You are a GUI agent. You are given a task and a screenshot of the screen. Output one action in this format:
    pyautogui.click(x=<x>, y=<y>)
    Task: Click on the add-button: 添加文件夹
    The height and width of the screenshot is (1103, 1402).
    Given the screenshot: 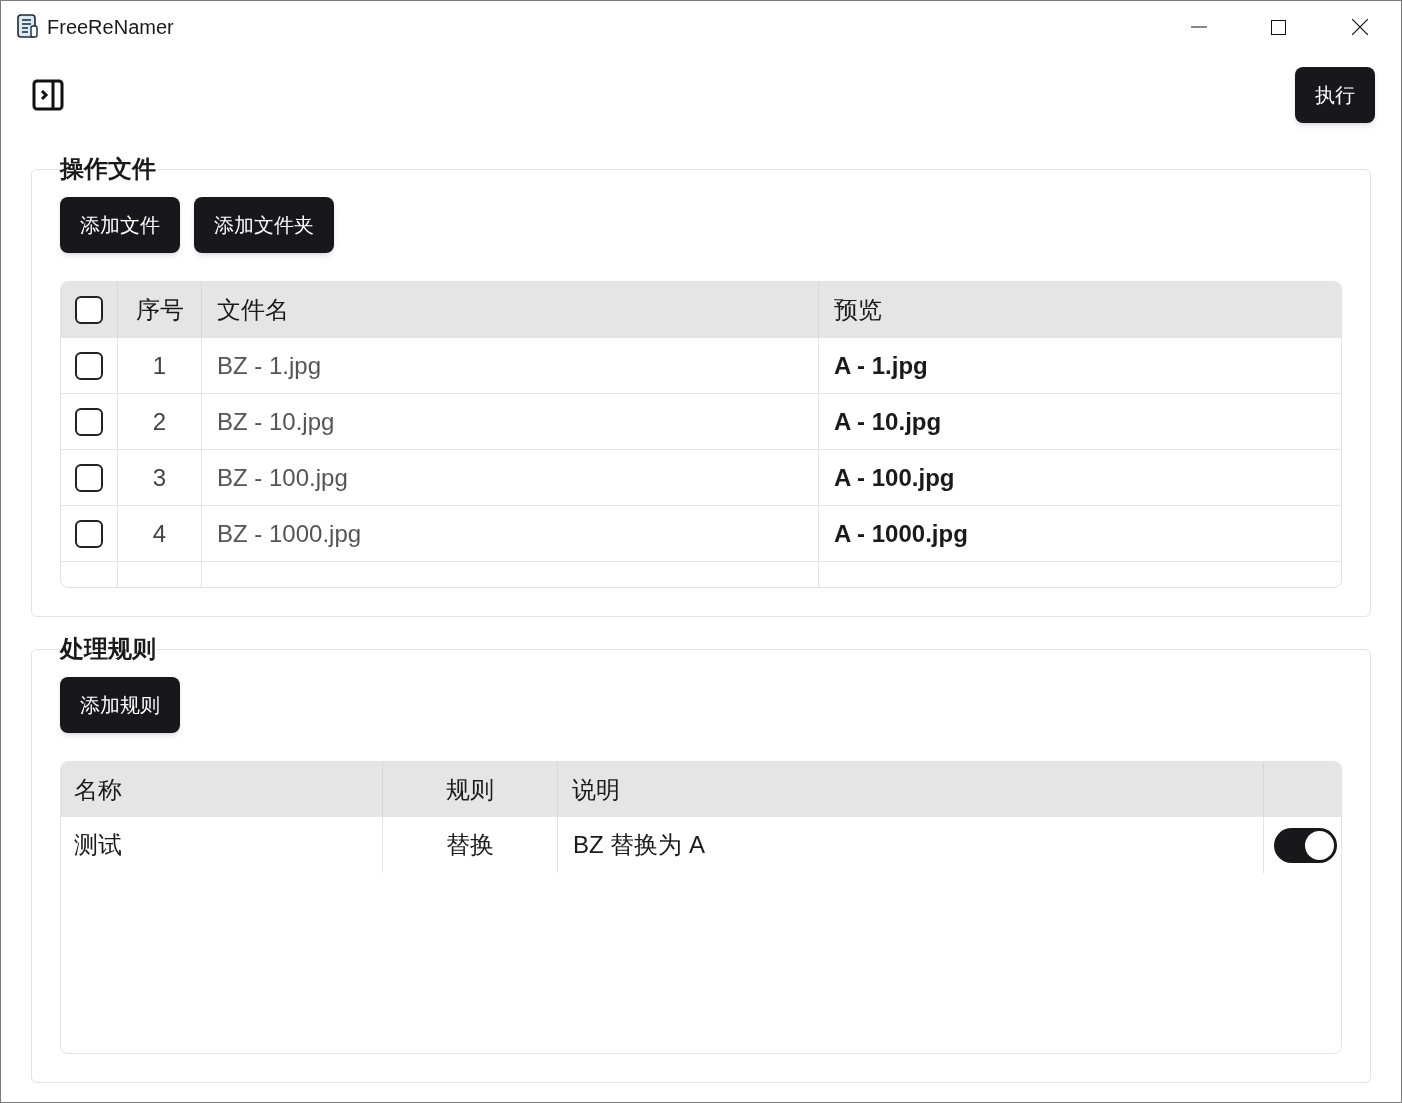 What is the action you would take?
    pyautogui.click(x=264, y=225)
    